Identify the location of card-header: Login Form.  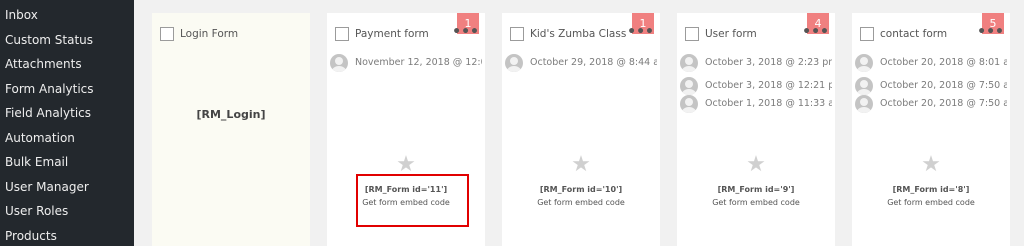
(232, 35).